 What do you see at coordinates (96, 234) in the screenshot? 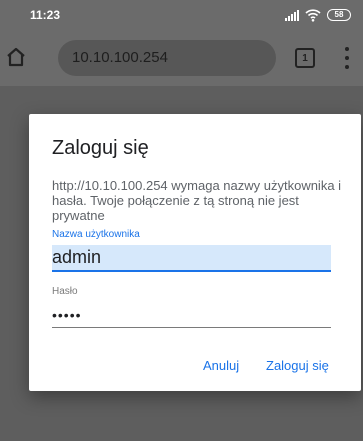
I see `username-label: Nazwa użytkownika` at bounding box center [96, 234].